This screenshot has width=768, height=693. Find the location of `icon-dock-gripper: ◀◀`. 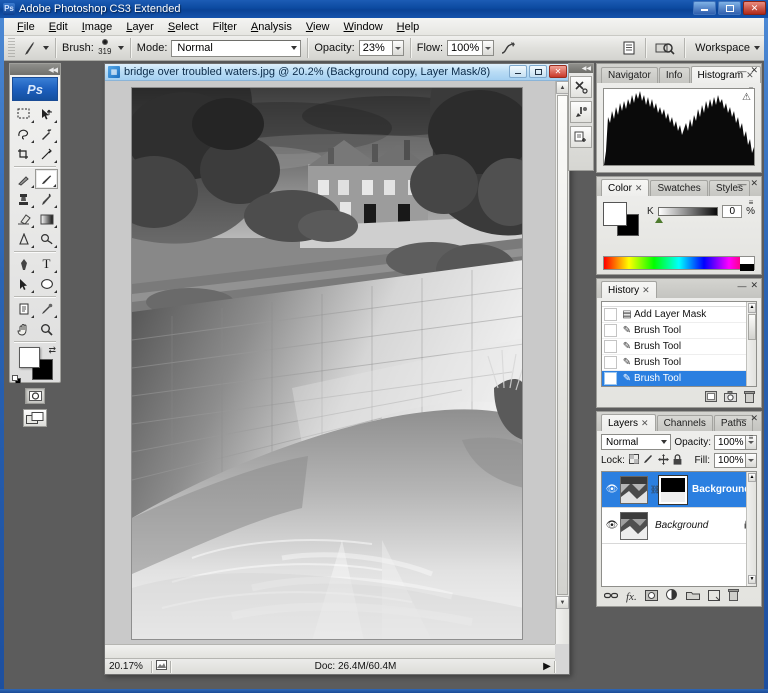

icon-dock-gripper: ◀◀ is located at coordinates (581, 68).